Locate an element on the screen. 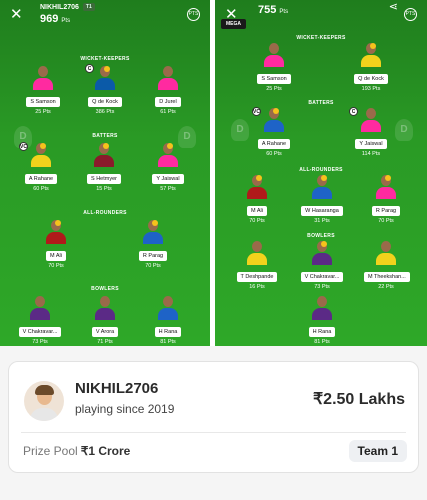  avatar is located at coordinates (44, 401).